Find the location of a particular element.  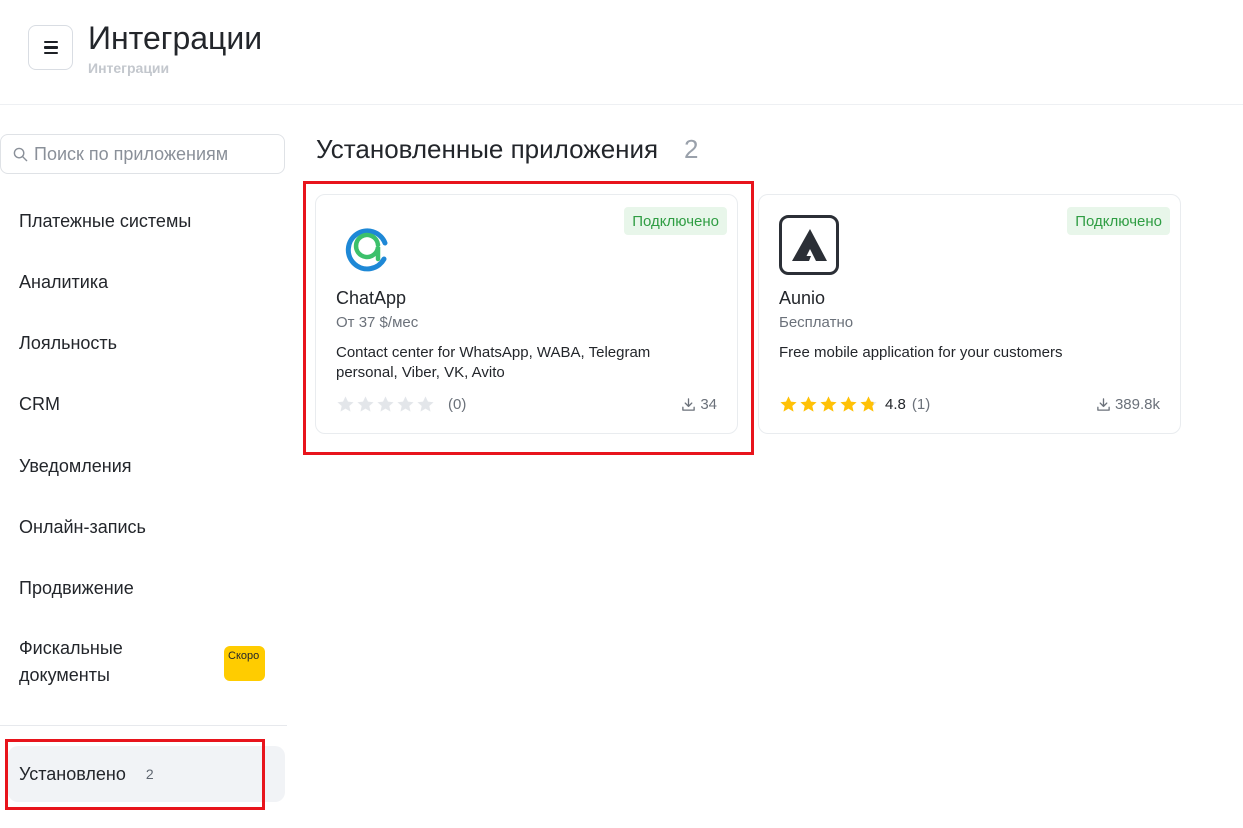

downloads: 389.8k is located at coordinates (1128, 404).